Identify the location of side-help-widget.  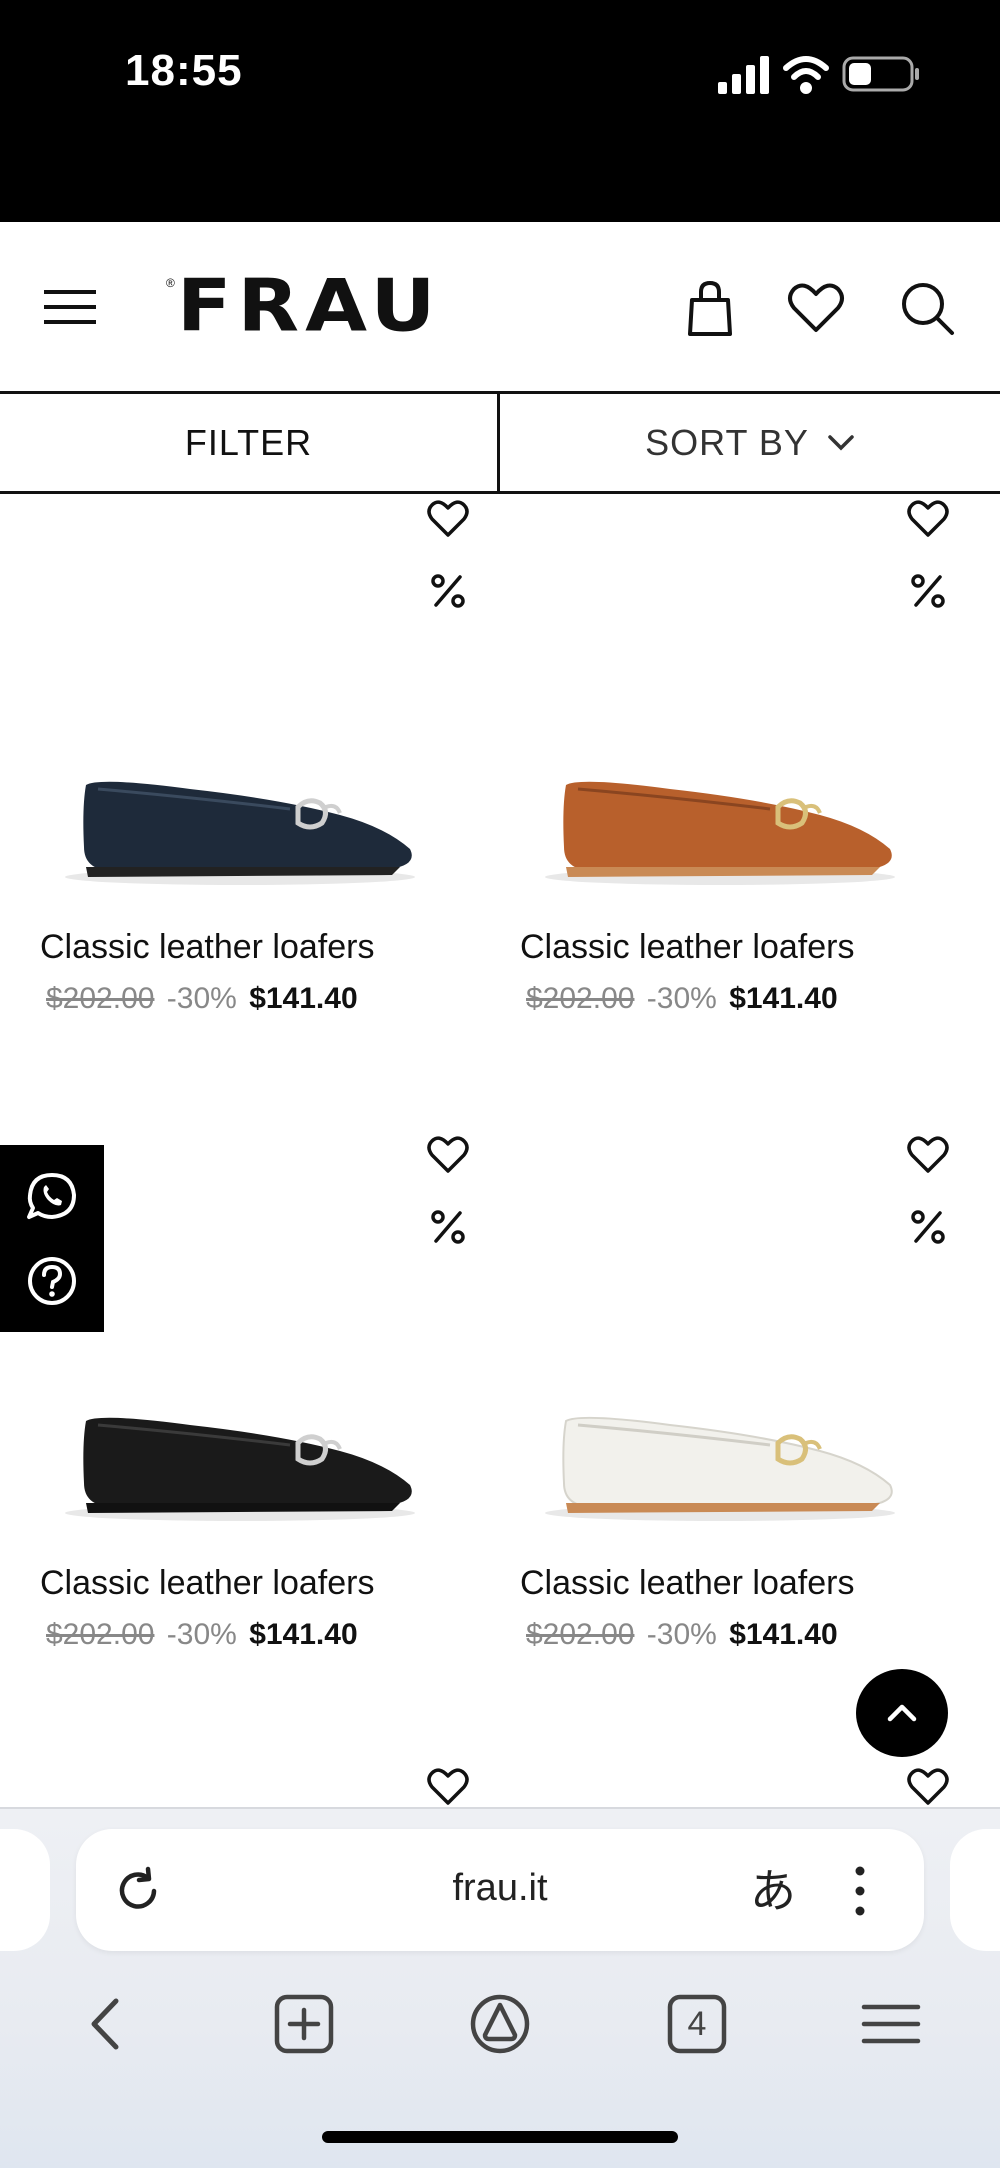
(52, 1238).